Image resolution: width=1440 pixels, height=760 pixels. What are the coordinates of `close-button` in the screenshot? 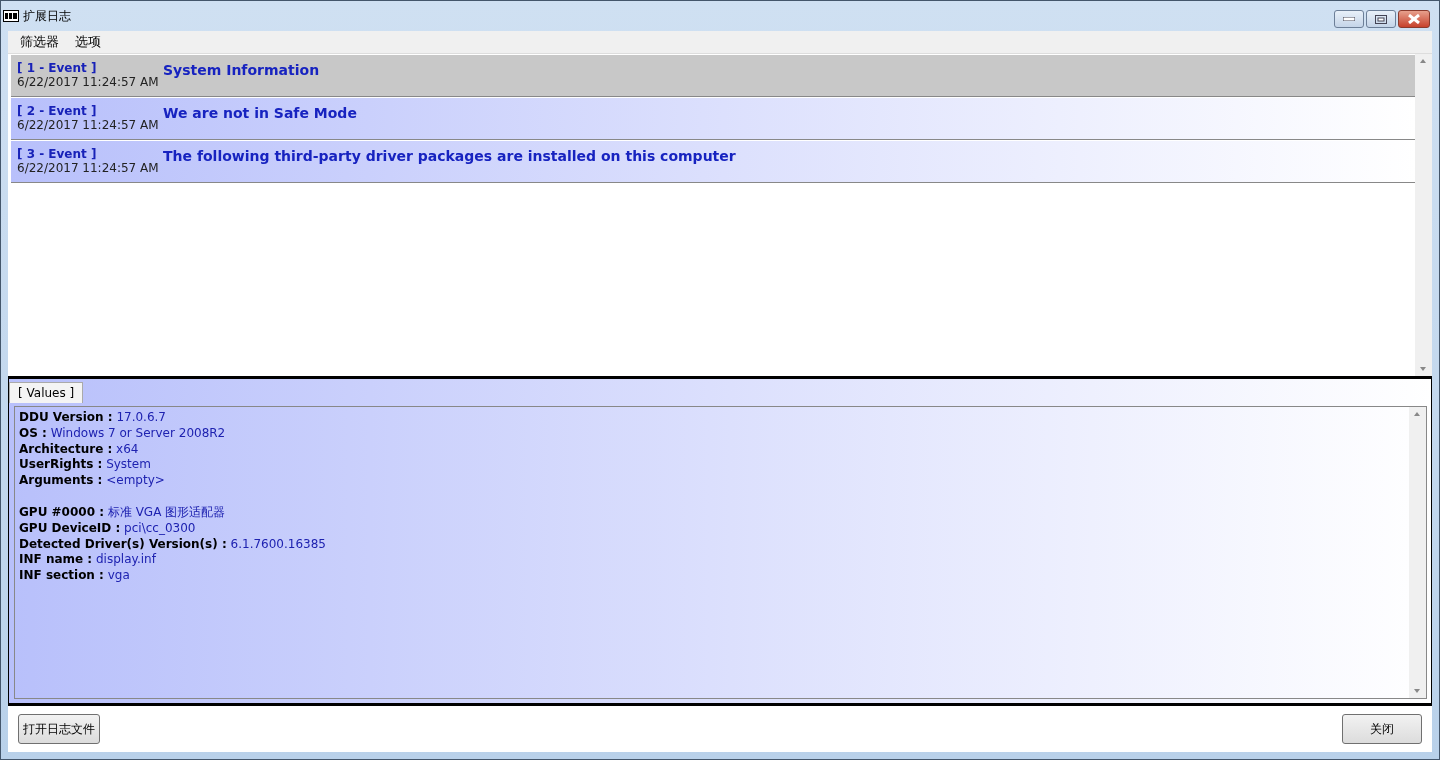 It's located at (1414, 19).